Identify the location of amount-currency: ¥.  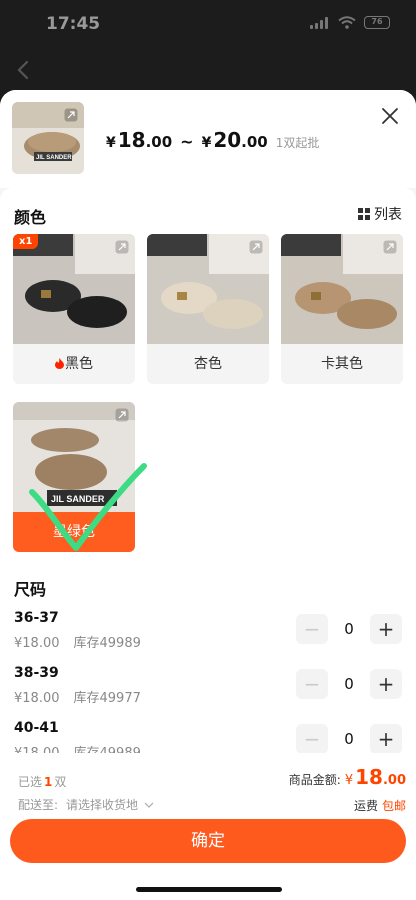
(349, 780).